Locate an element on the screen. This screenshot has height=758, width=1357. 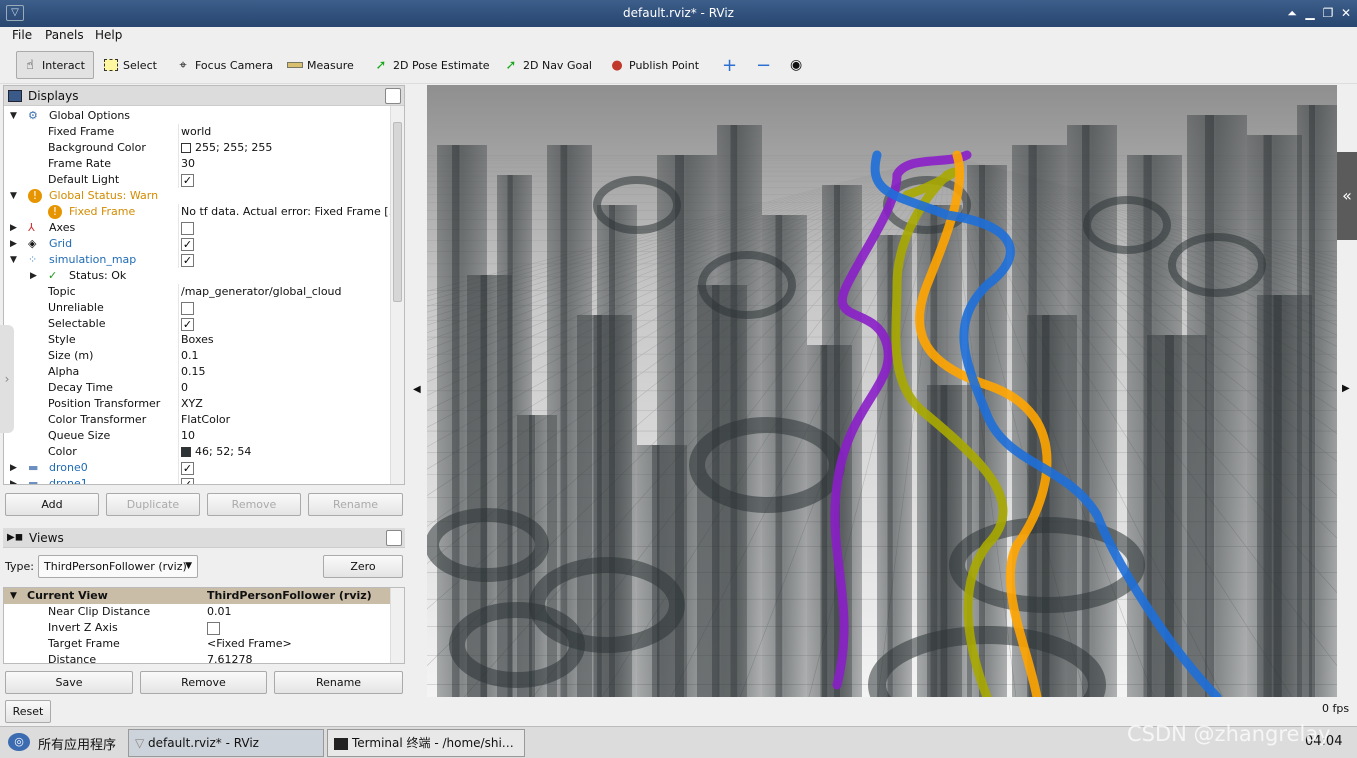
all-apps-button: 所有应用程序 is located at coordinates (77, 743).